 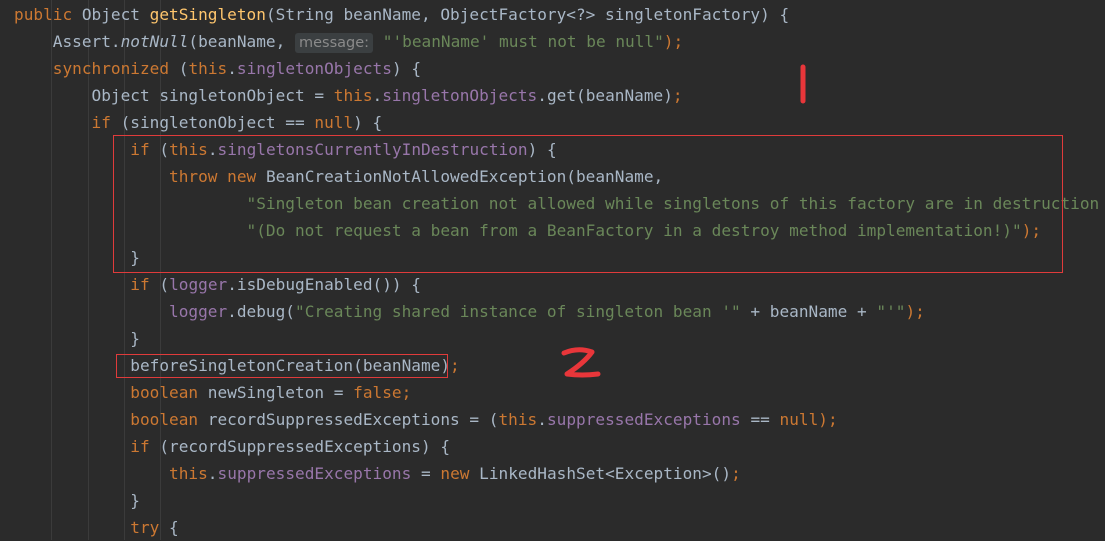 What do you see at coordinates (261, 311) in the screenshot?
I see `code-token: .debug(` at bounding box center [261, 311].